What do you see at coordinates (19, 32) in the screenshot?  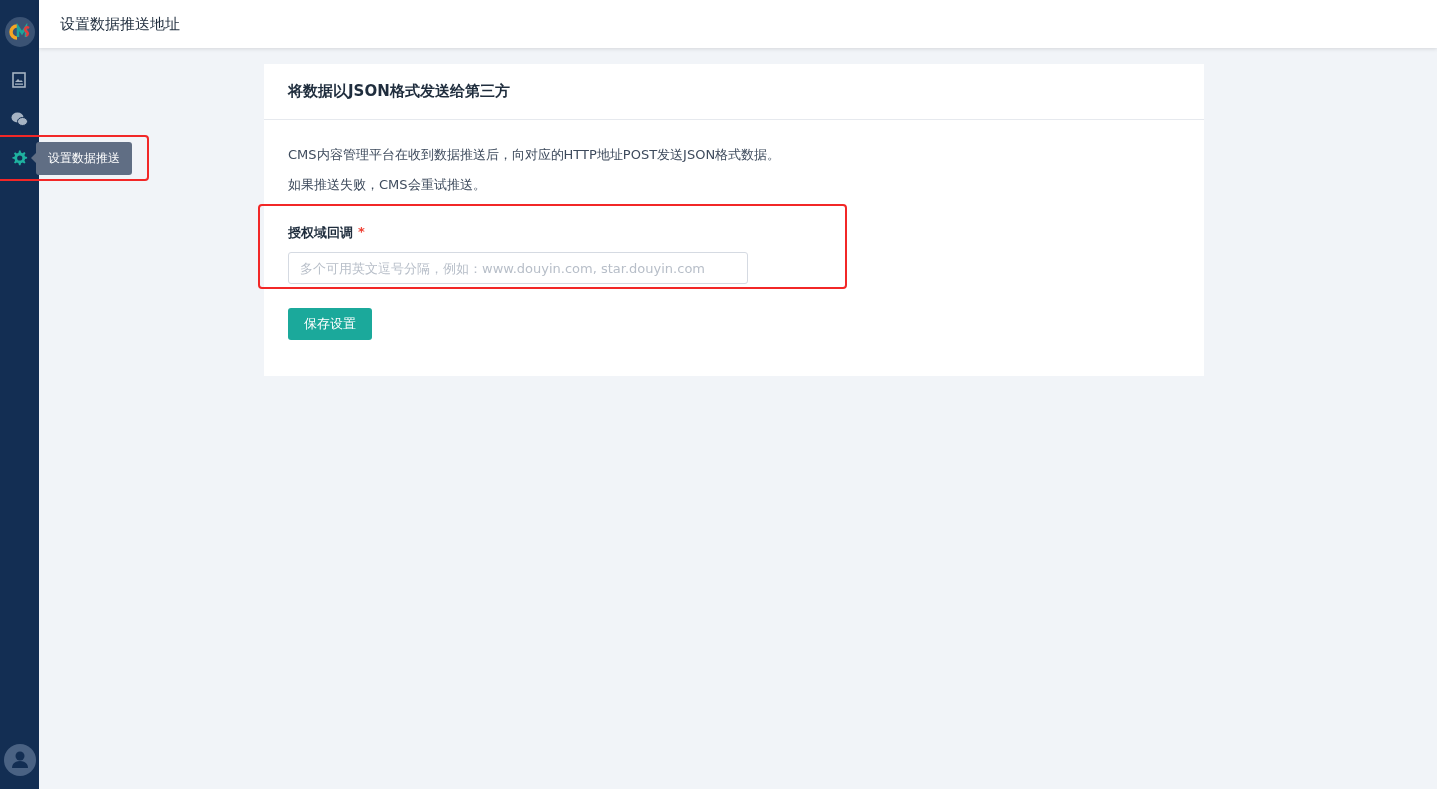 I see `logo-icon` at bounding box center [19, 32].